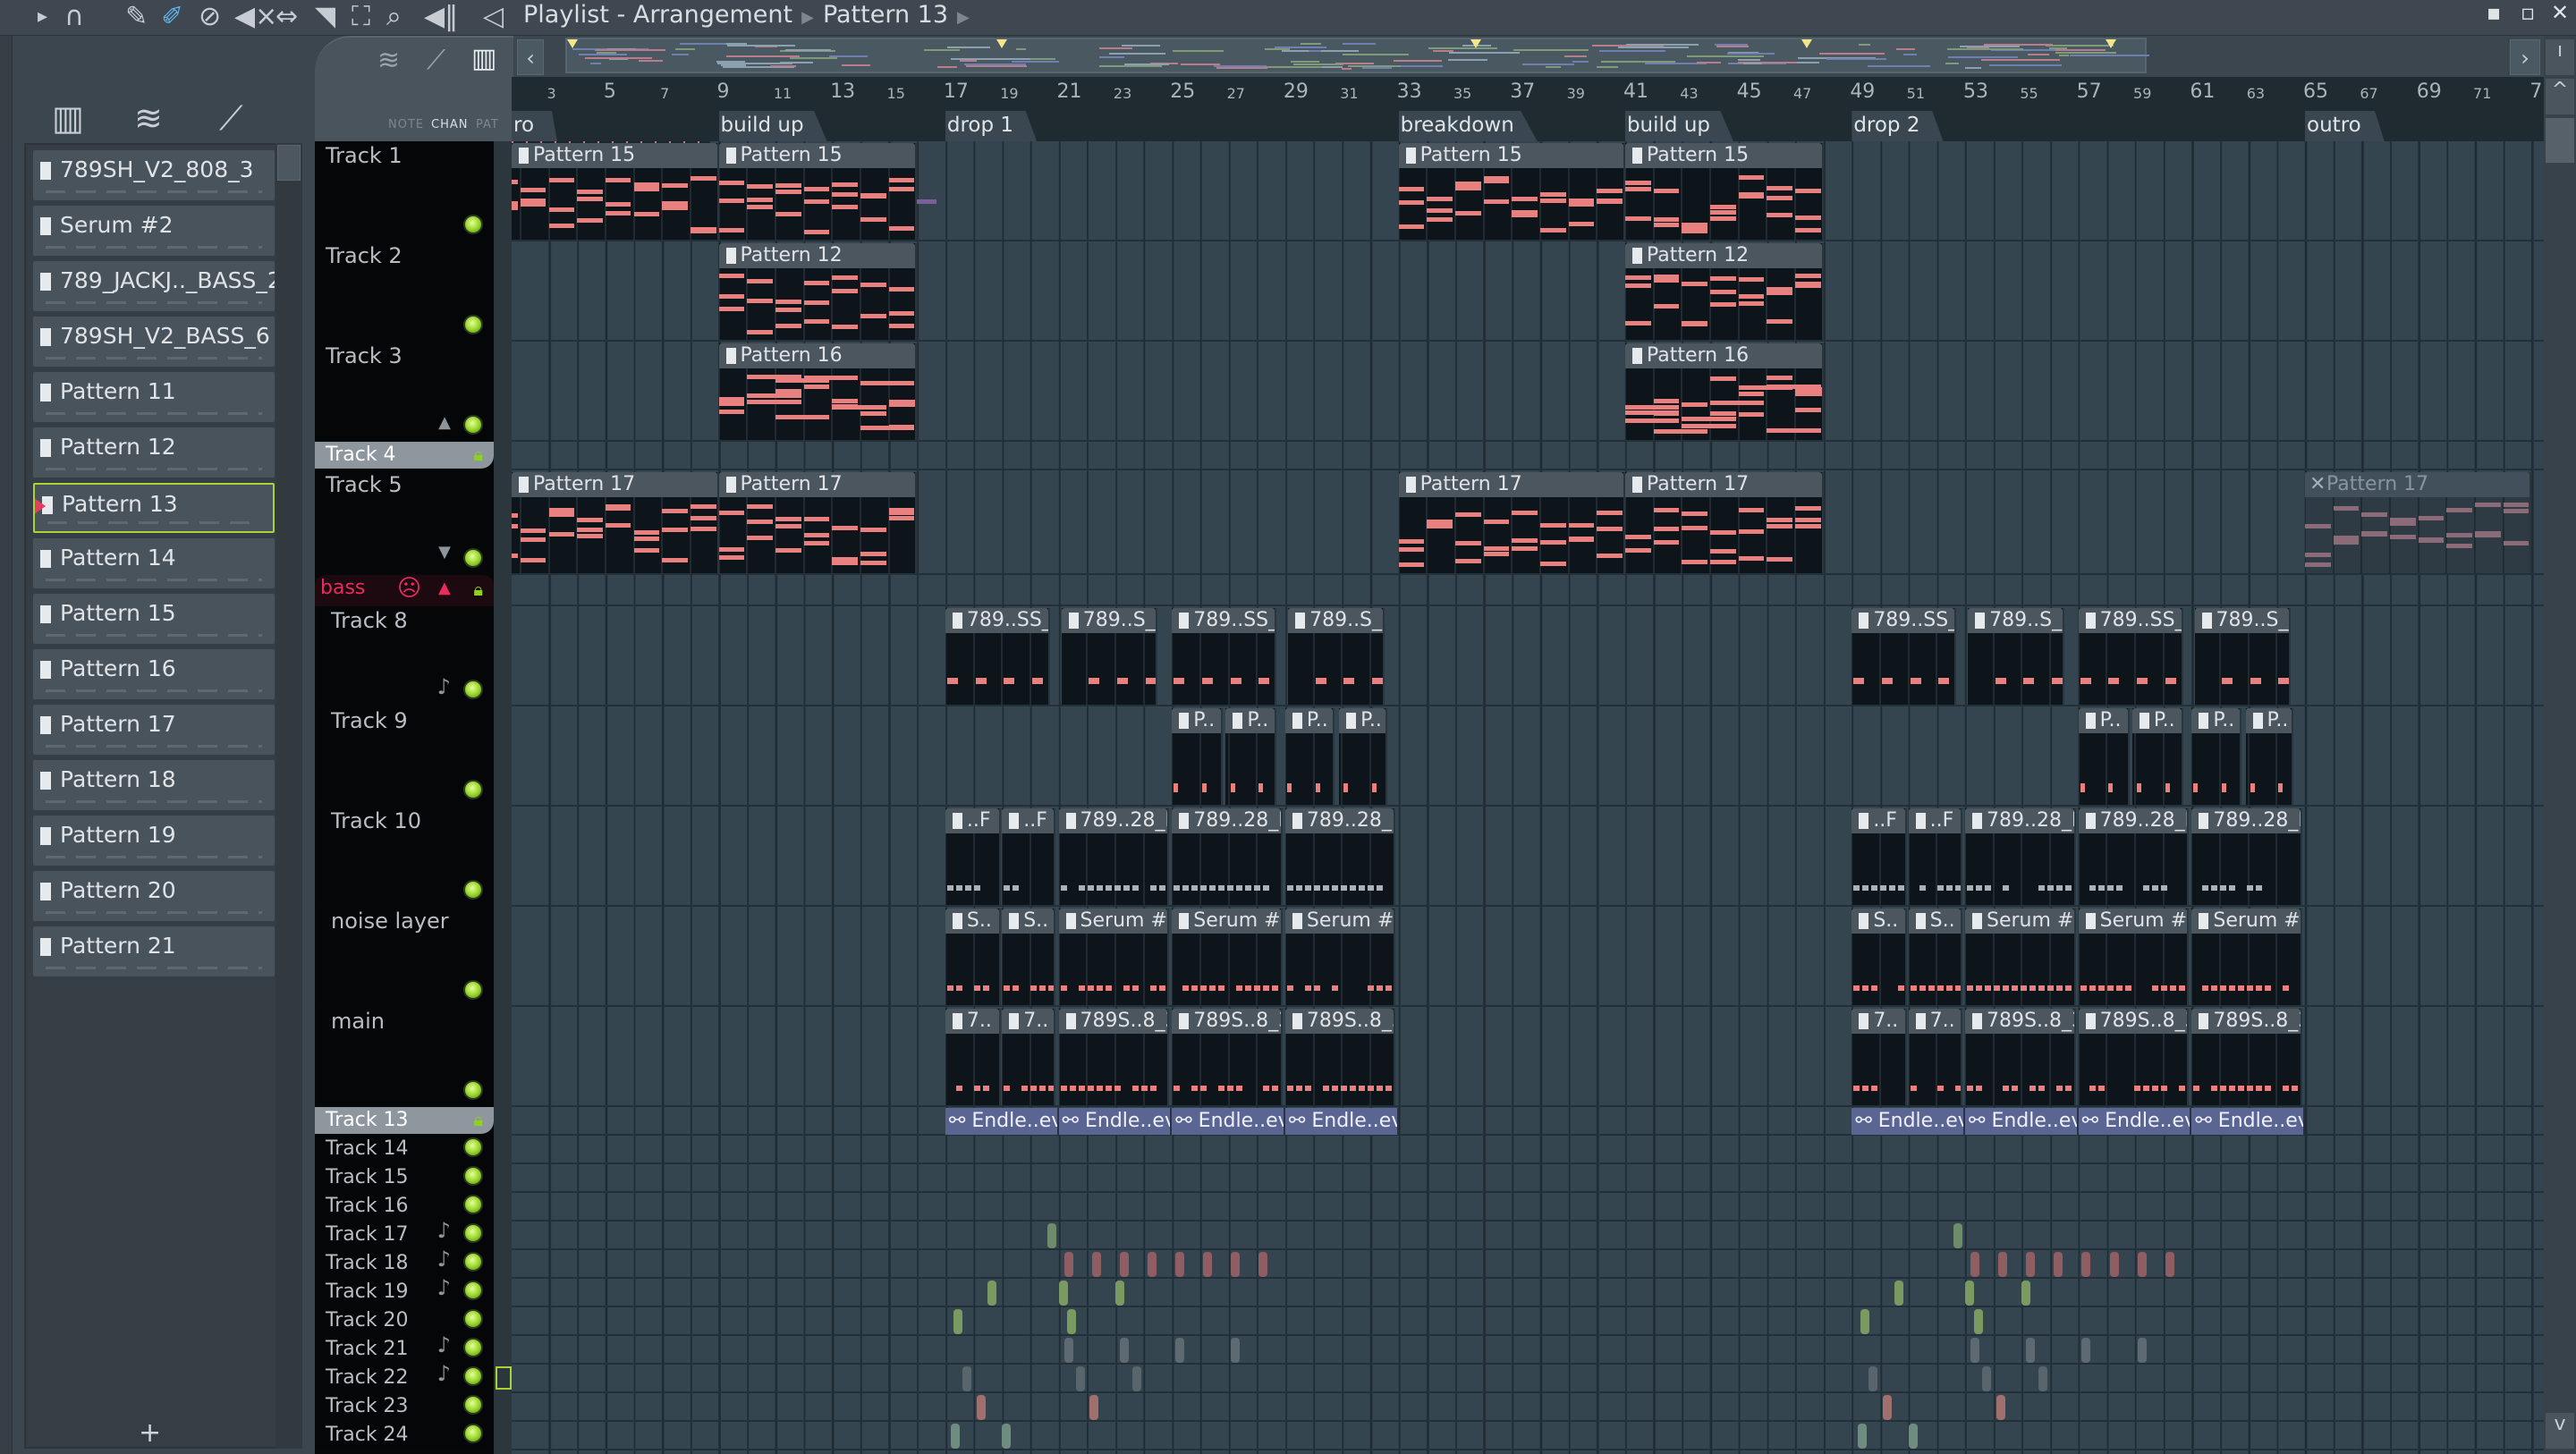 The height and width of the screenshot is (1454, 2576). I want to click on pattern-clip: 789..SS_6, so click(998, 656).